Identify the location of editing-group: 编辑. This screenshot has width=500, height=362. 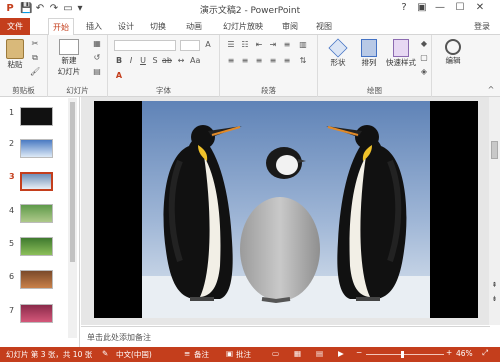
(454, 66).